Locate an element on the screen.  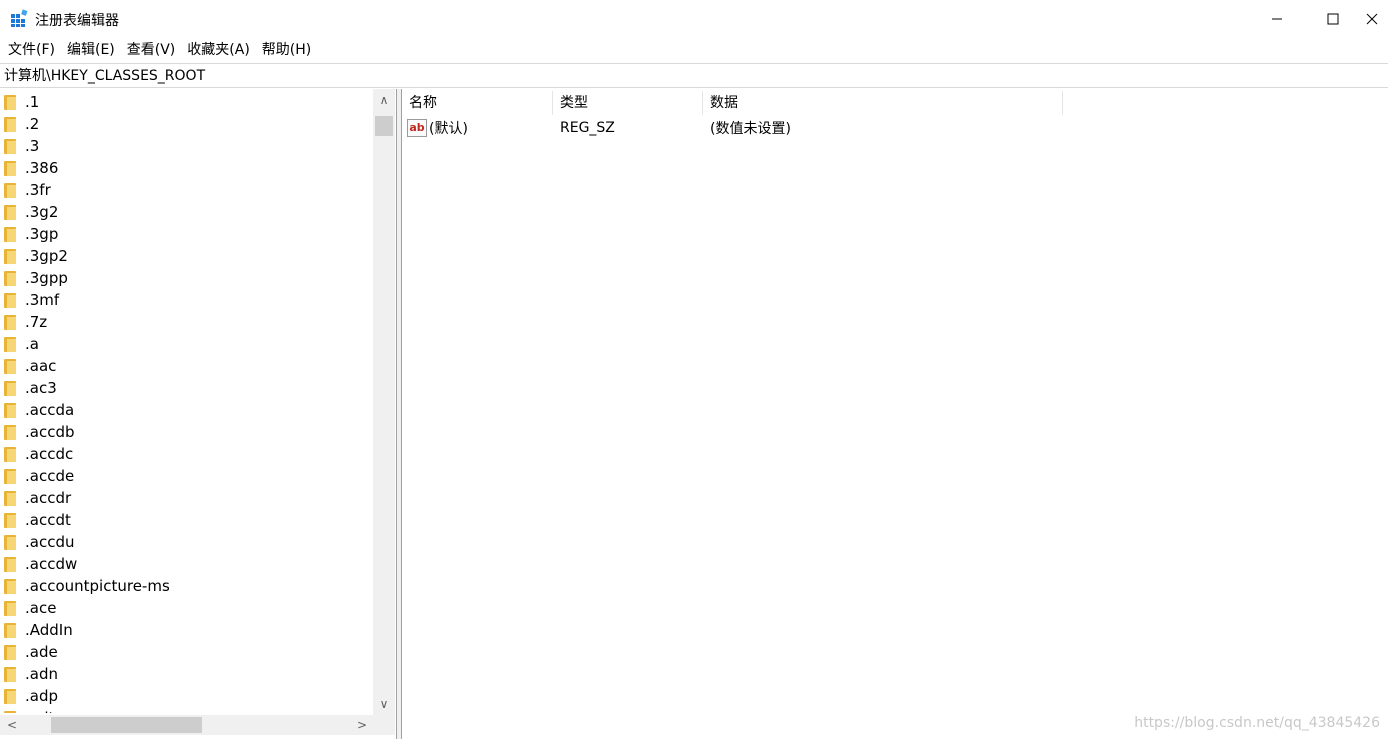
tree-item-label: .ade is located at coordinates (41, 652).